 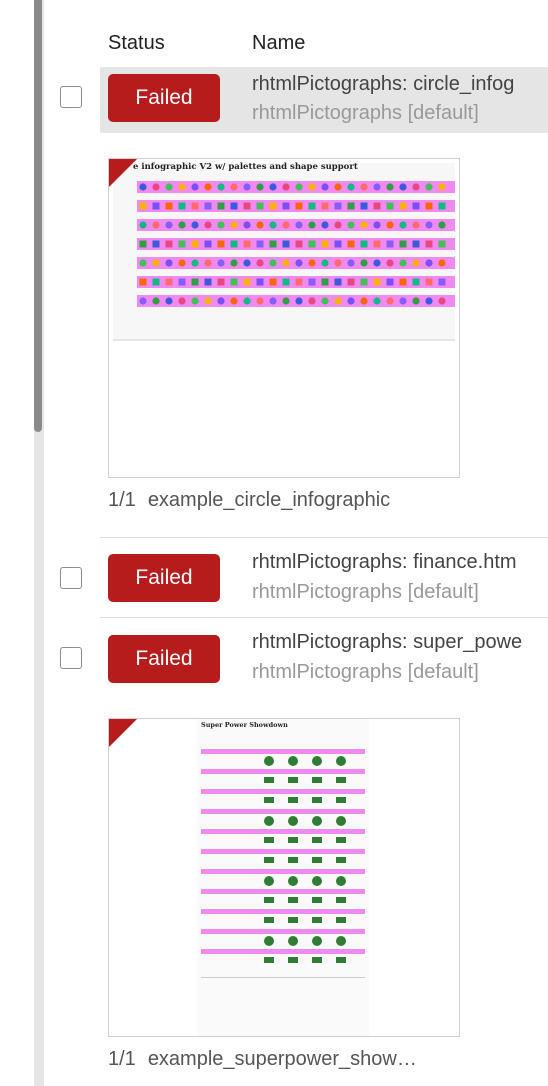 What do you see at coordinates (38, 216) in the screenshot?
I see `scrollbar-thumb` at bounding box center [38, 216].